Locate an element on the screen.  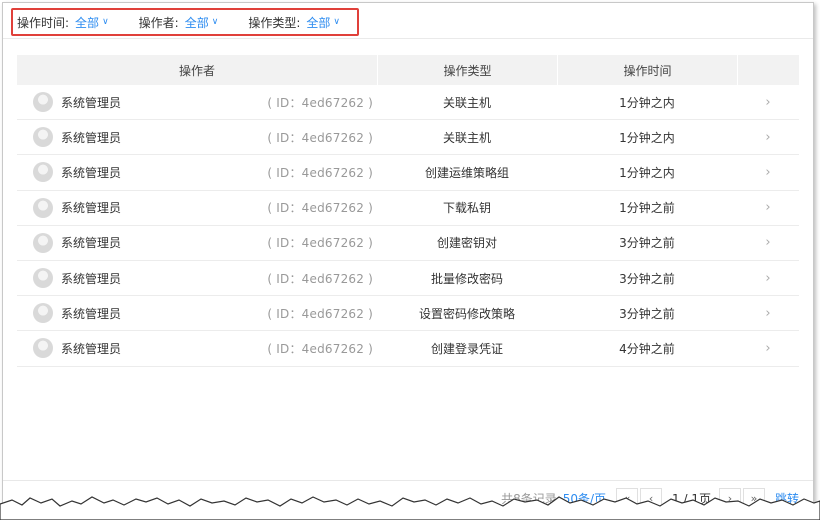
filter-bar: 操作时间: 全部 ∨ 操作者: 全部 ∨ 操作类型: 全部 ∨ is located at coordinates (185, 22).